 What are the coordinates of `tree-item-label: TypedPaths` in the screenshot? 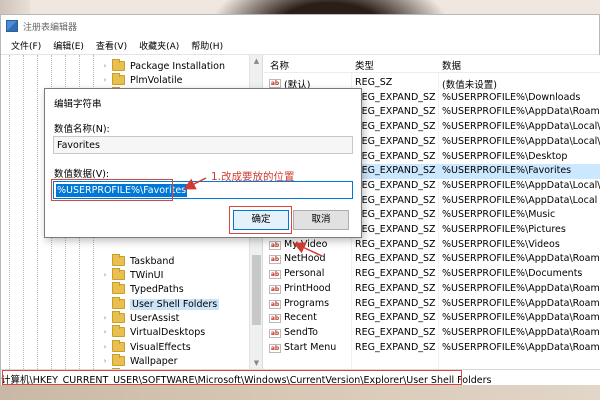 It's located at (157, 289).